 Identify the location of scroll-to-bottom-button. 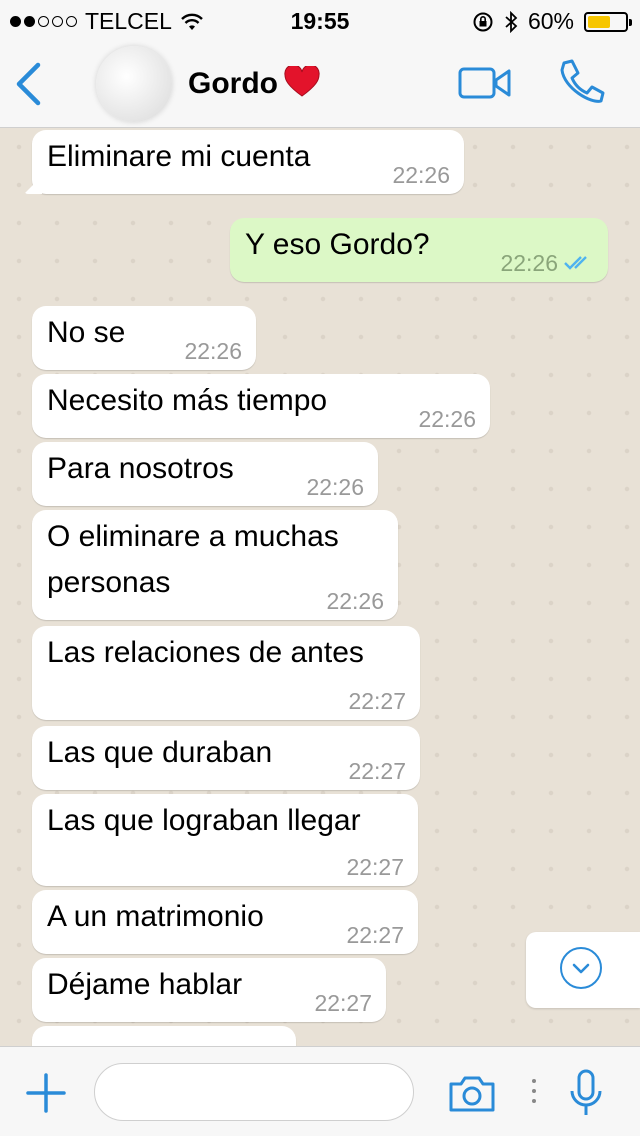
(583, 970).